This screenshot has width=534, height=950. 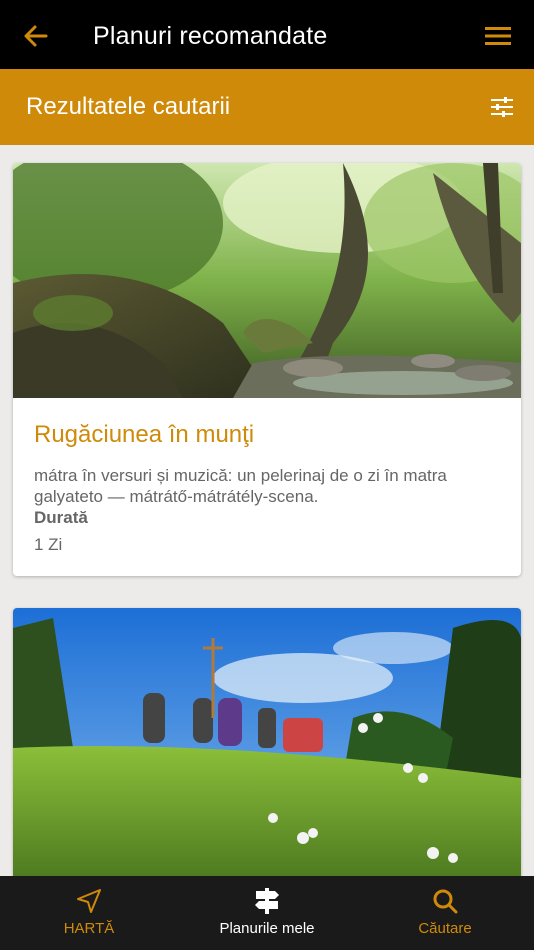 I want to click on nav-label-search: Căutare, so click(x=445, y=928).